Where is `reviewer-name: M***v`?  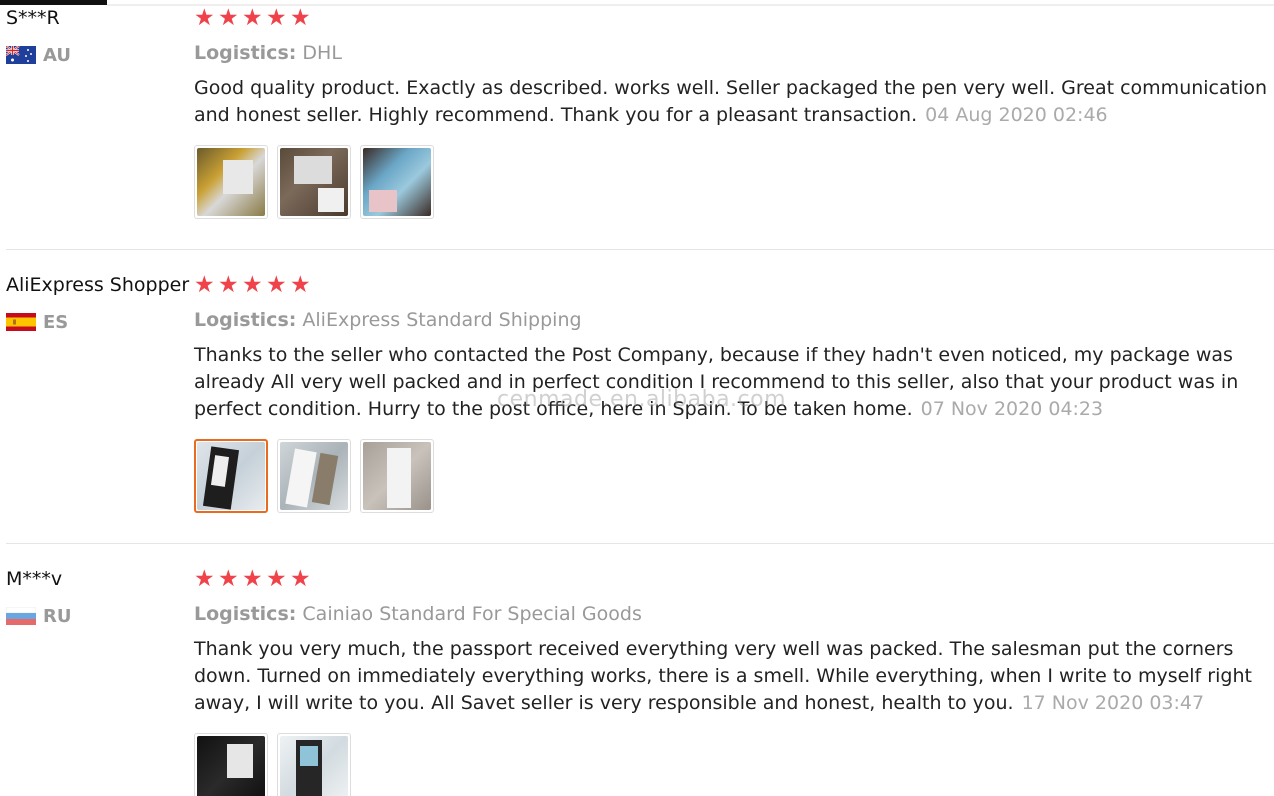
reviewer-name: M***v is located at coordinates (34, 579).